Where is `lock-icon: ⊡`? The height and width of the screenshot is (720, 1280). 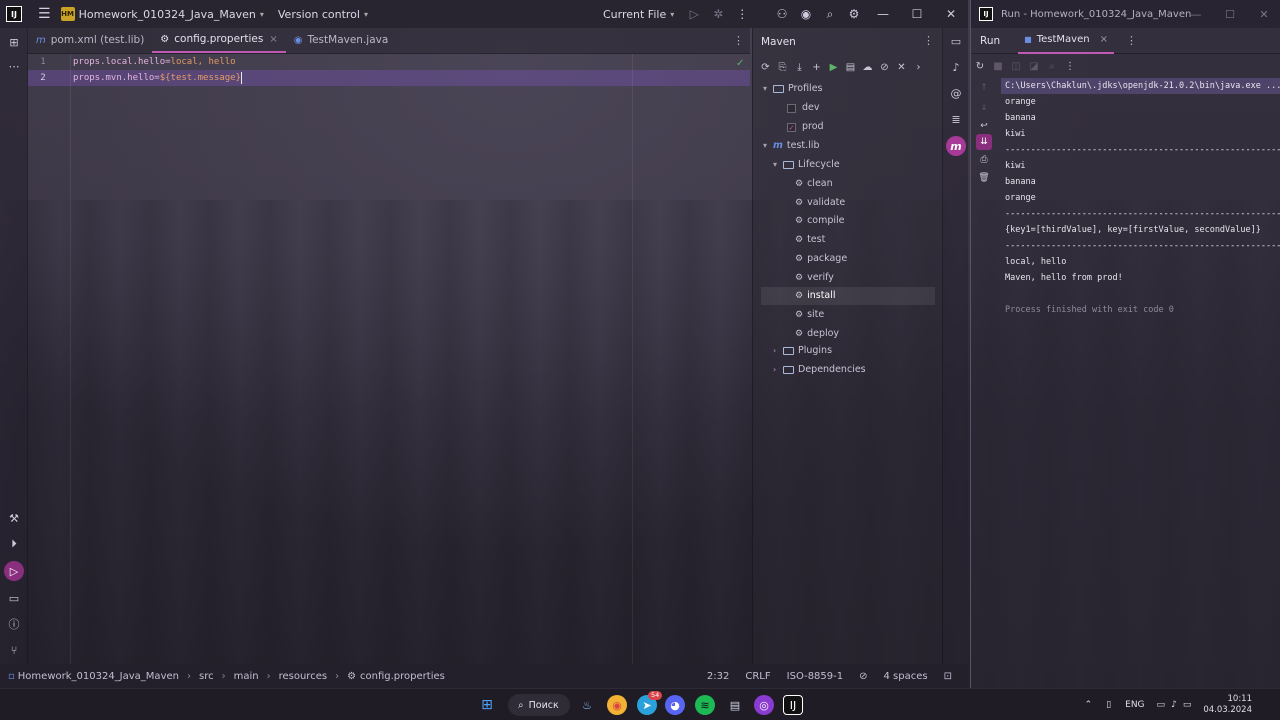 lock-icon: ⊡ is located at coordinates (948, 676).